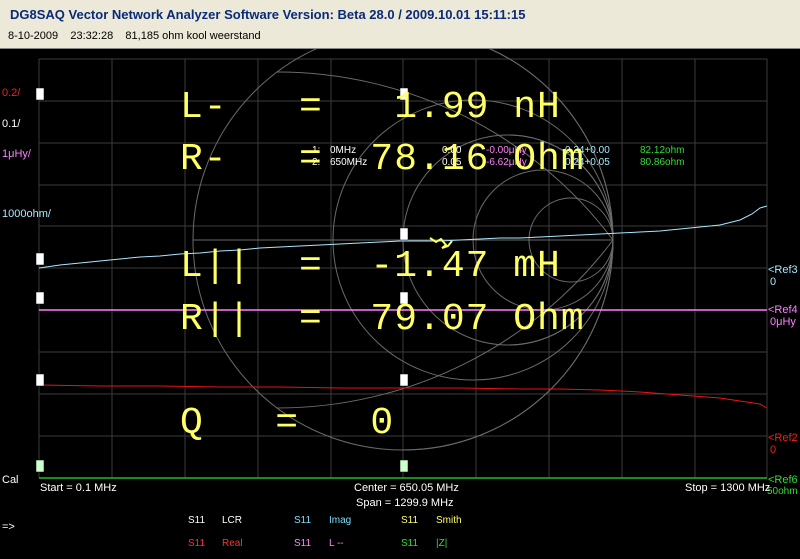  What do you see at coordinates (382, 319) in the screenshot?
I see `readout-parallel-resistance: R|| = 79.07 Ohm` at bounding box center [382, 319].